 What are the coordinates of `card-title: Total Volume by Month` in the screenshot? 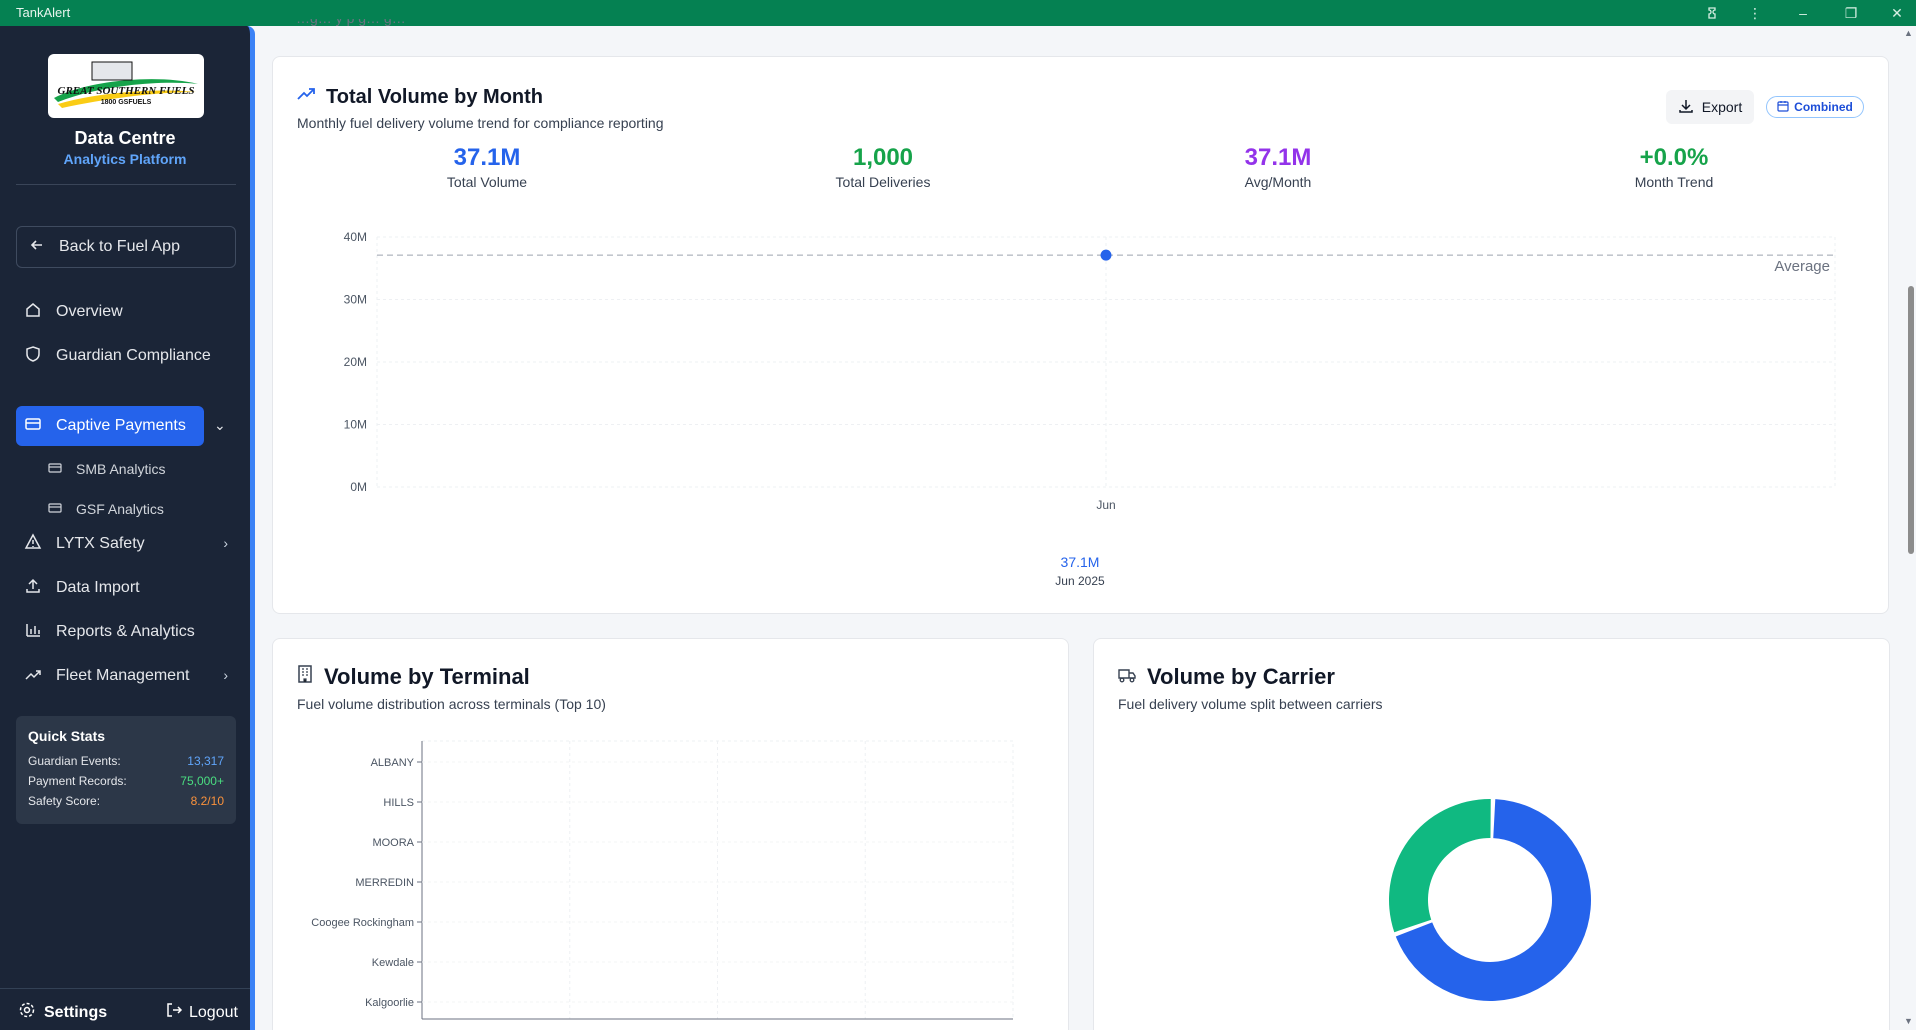 It's located at (419, 97).